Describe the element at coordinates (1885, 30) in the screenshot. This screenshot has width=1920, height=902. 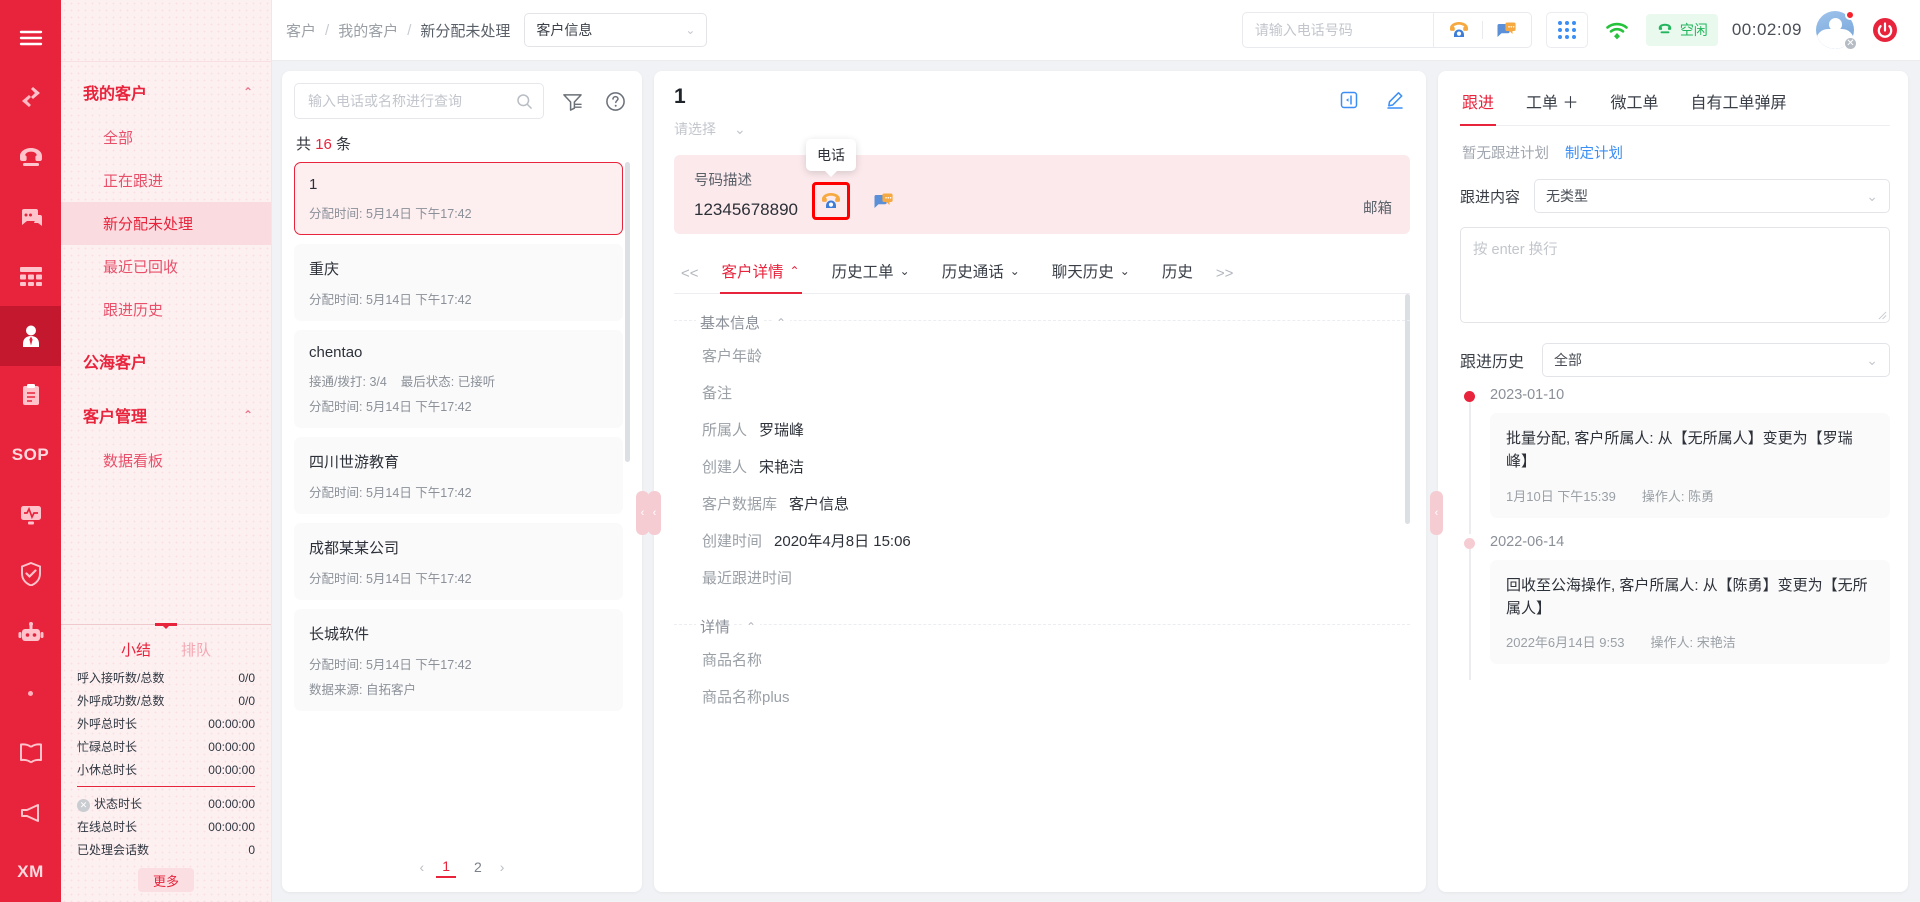
I see `power-button` at that location.